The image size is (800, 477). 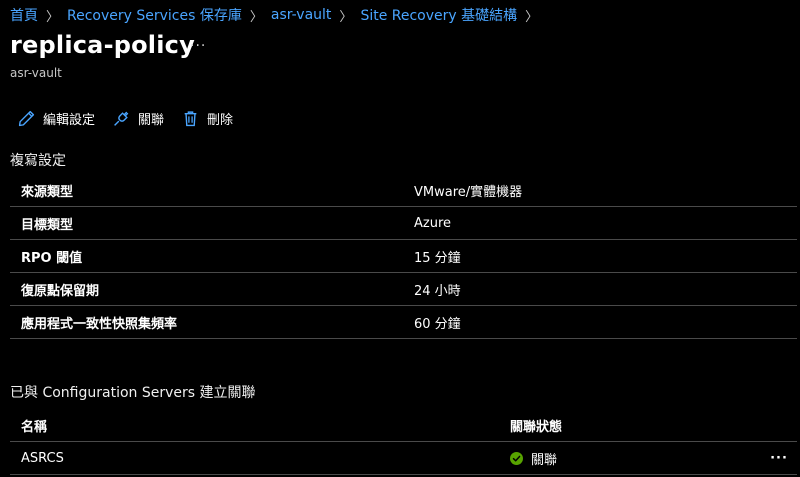 I want to click on column-header-status: 關聯狀態, so click(x=536, y=427).